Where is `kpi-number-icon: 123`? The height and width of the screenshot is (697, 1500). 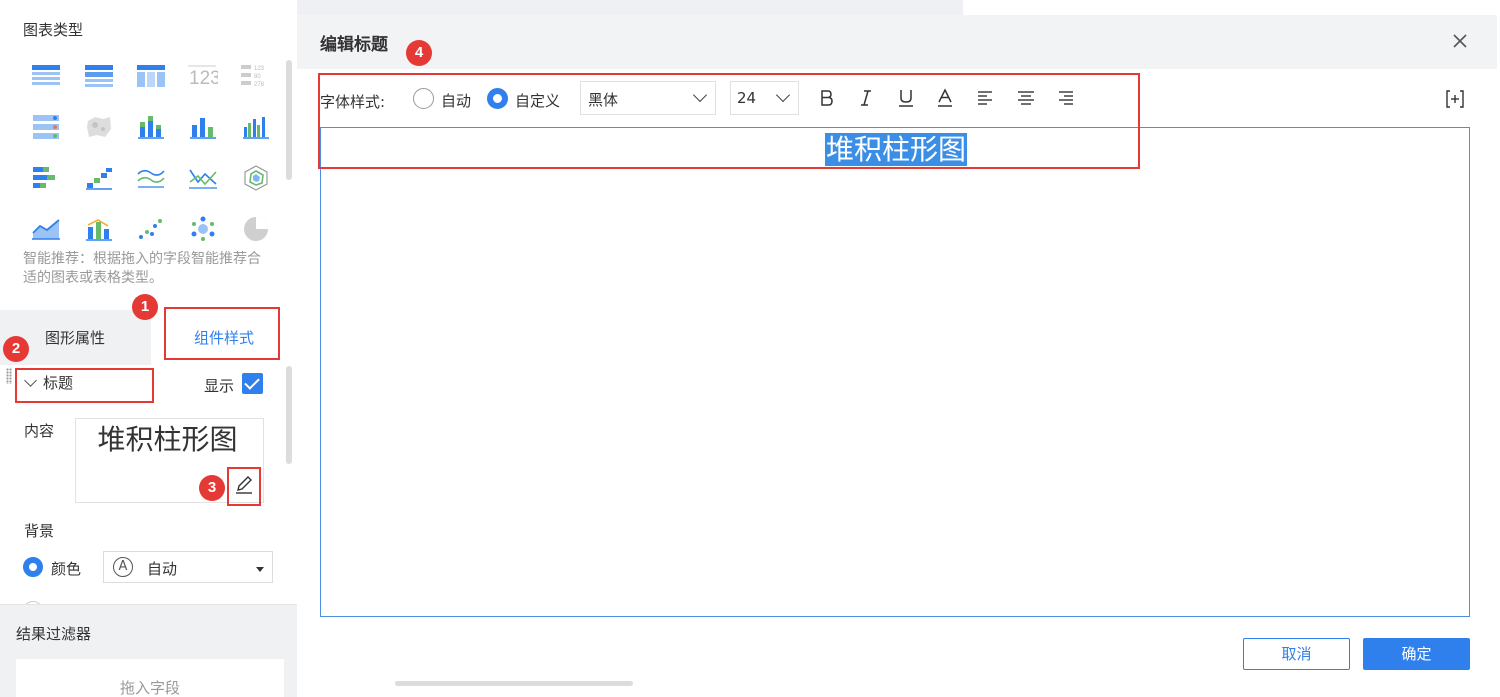 kpi-number-icon: 123 is located at coordinates (203, 76).